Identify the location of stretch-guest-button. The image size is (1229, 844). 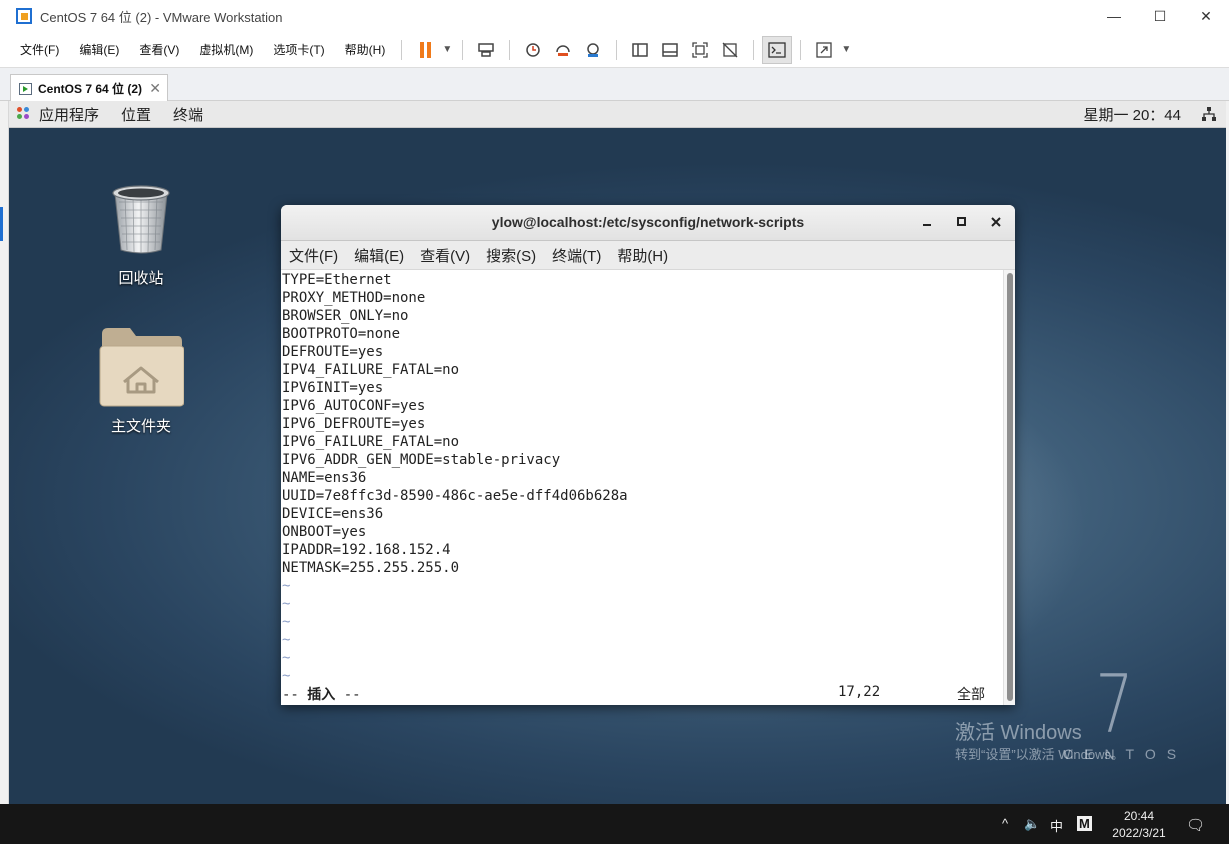
(824, 50).